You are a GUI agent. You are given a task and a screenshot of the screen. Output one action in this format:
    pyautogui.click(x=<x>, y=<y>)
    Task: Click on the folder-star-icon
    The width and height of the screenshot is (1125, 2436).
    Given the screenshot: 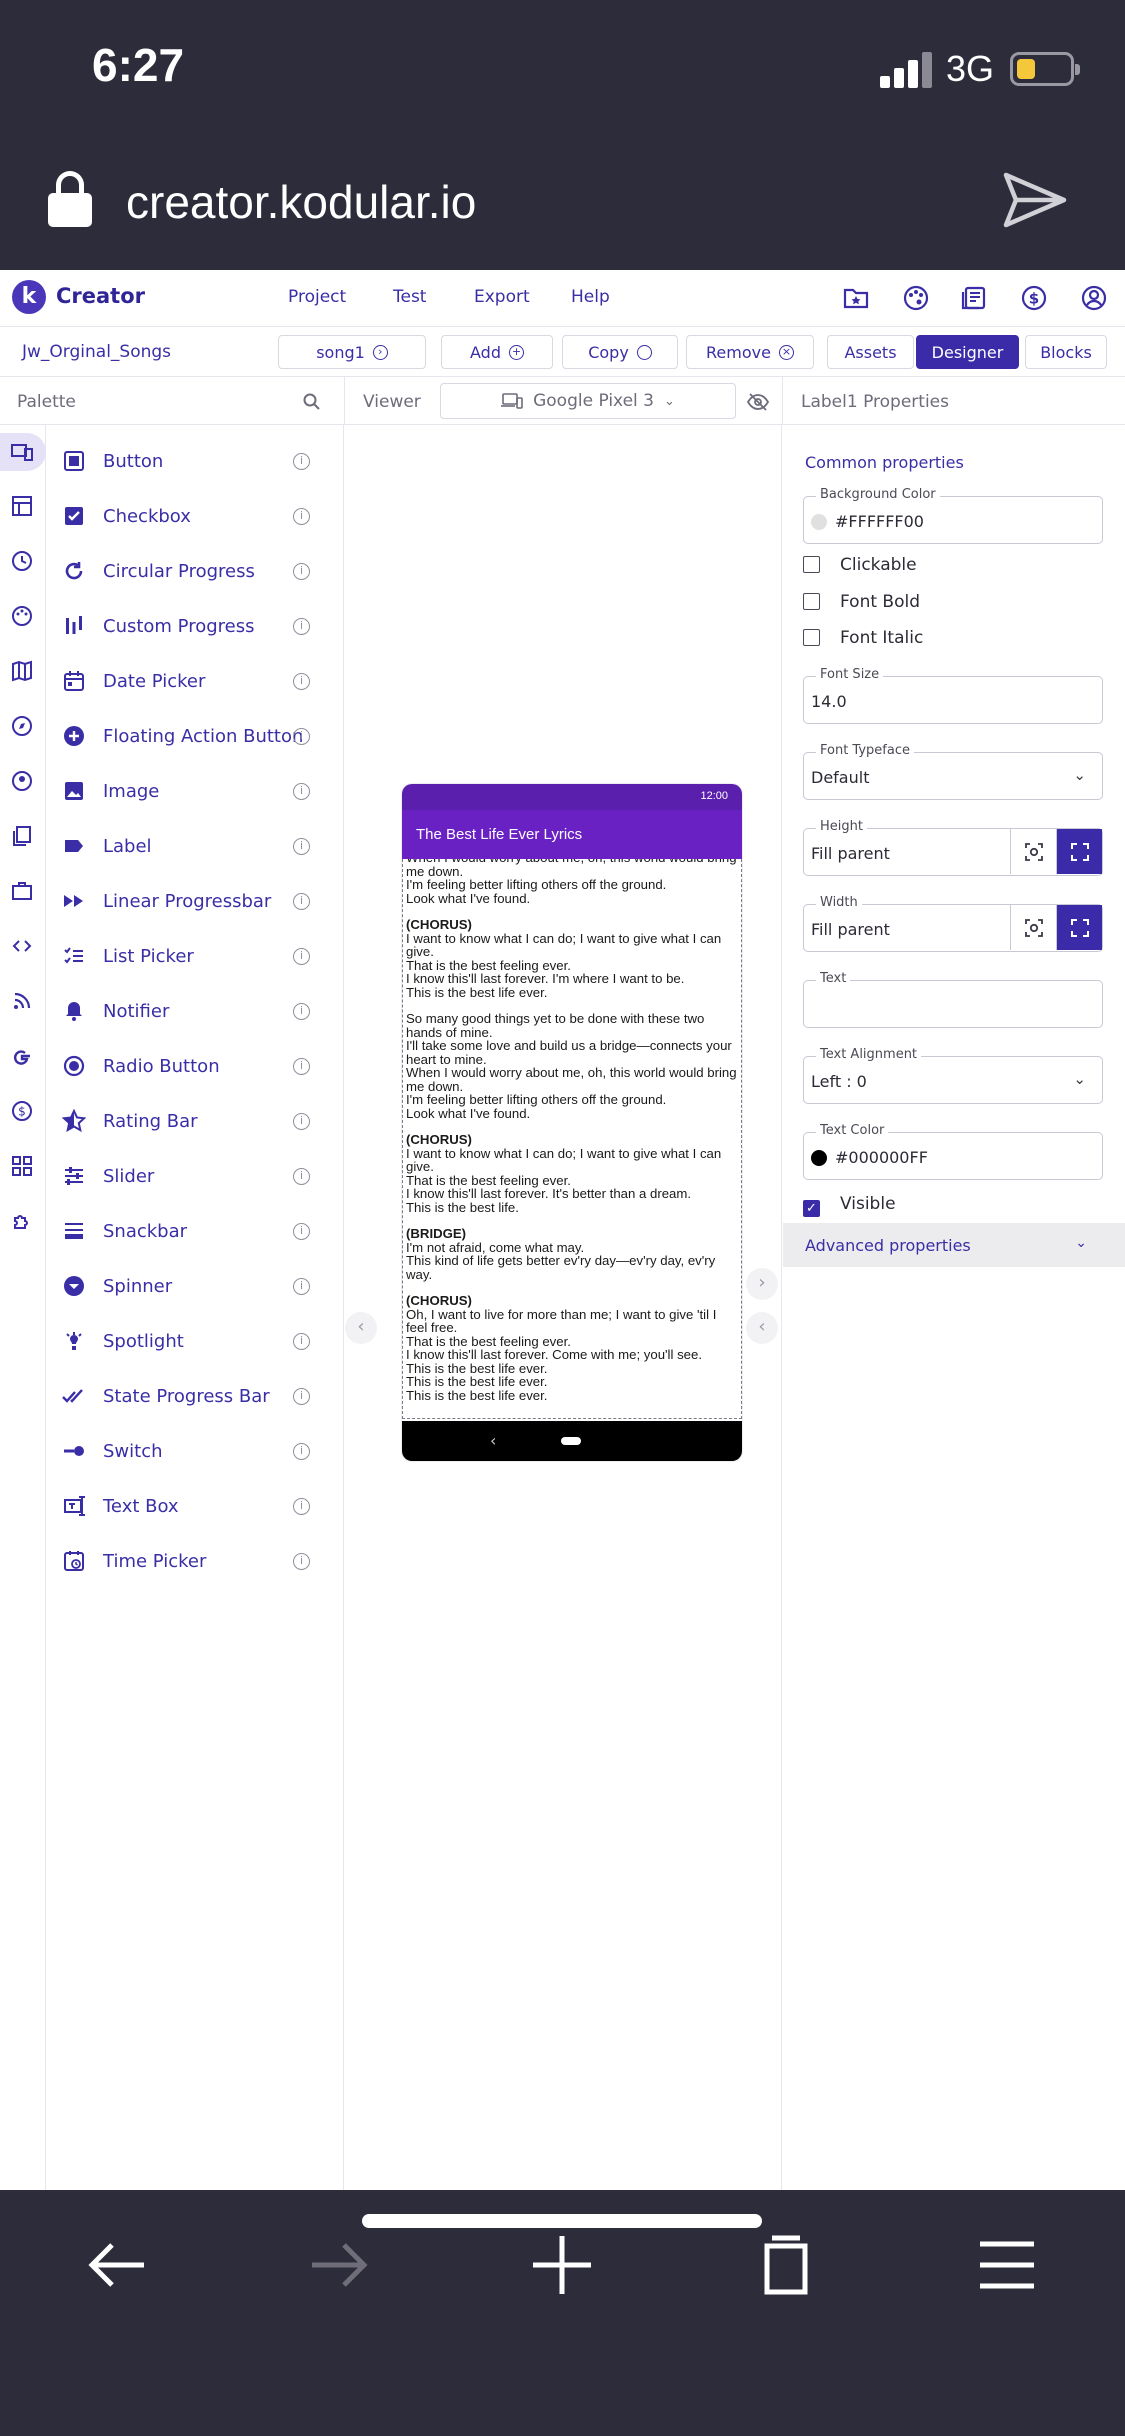 What is the action you would take?
    pyautogui.click(x=856, y=298)
    